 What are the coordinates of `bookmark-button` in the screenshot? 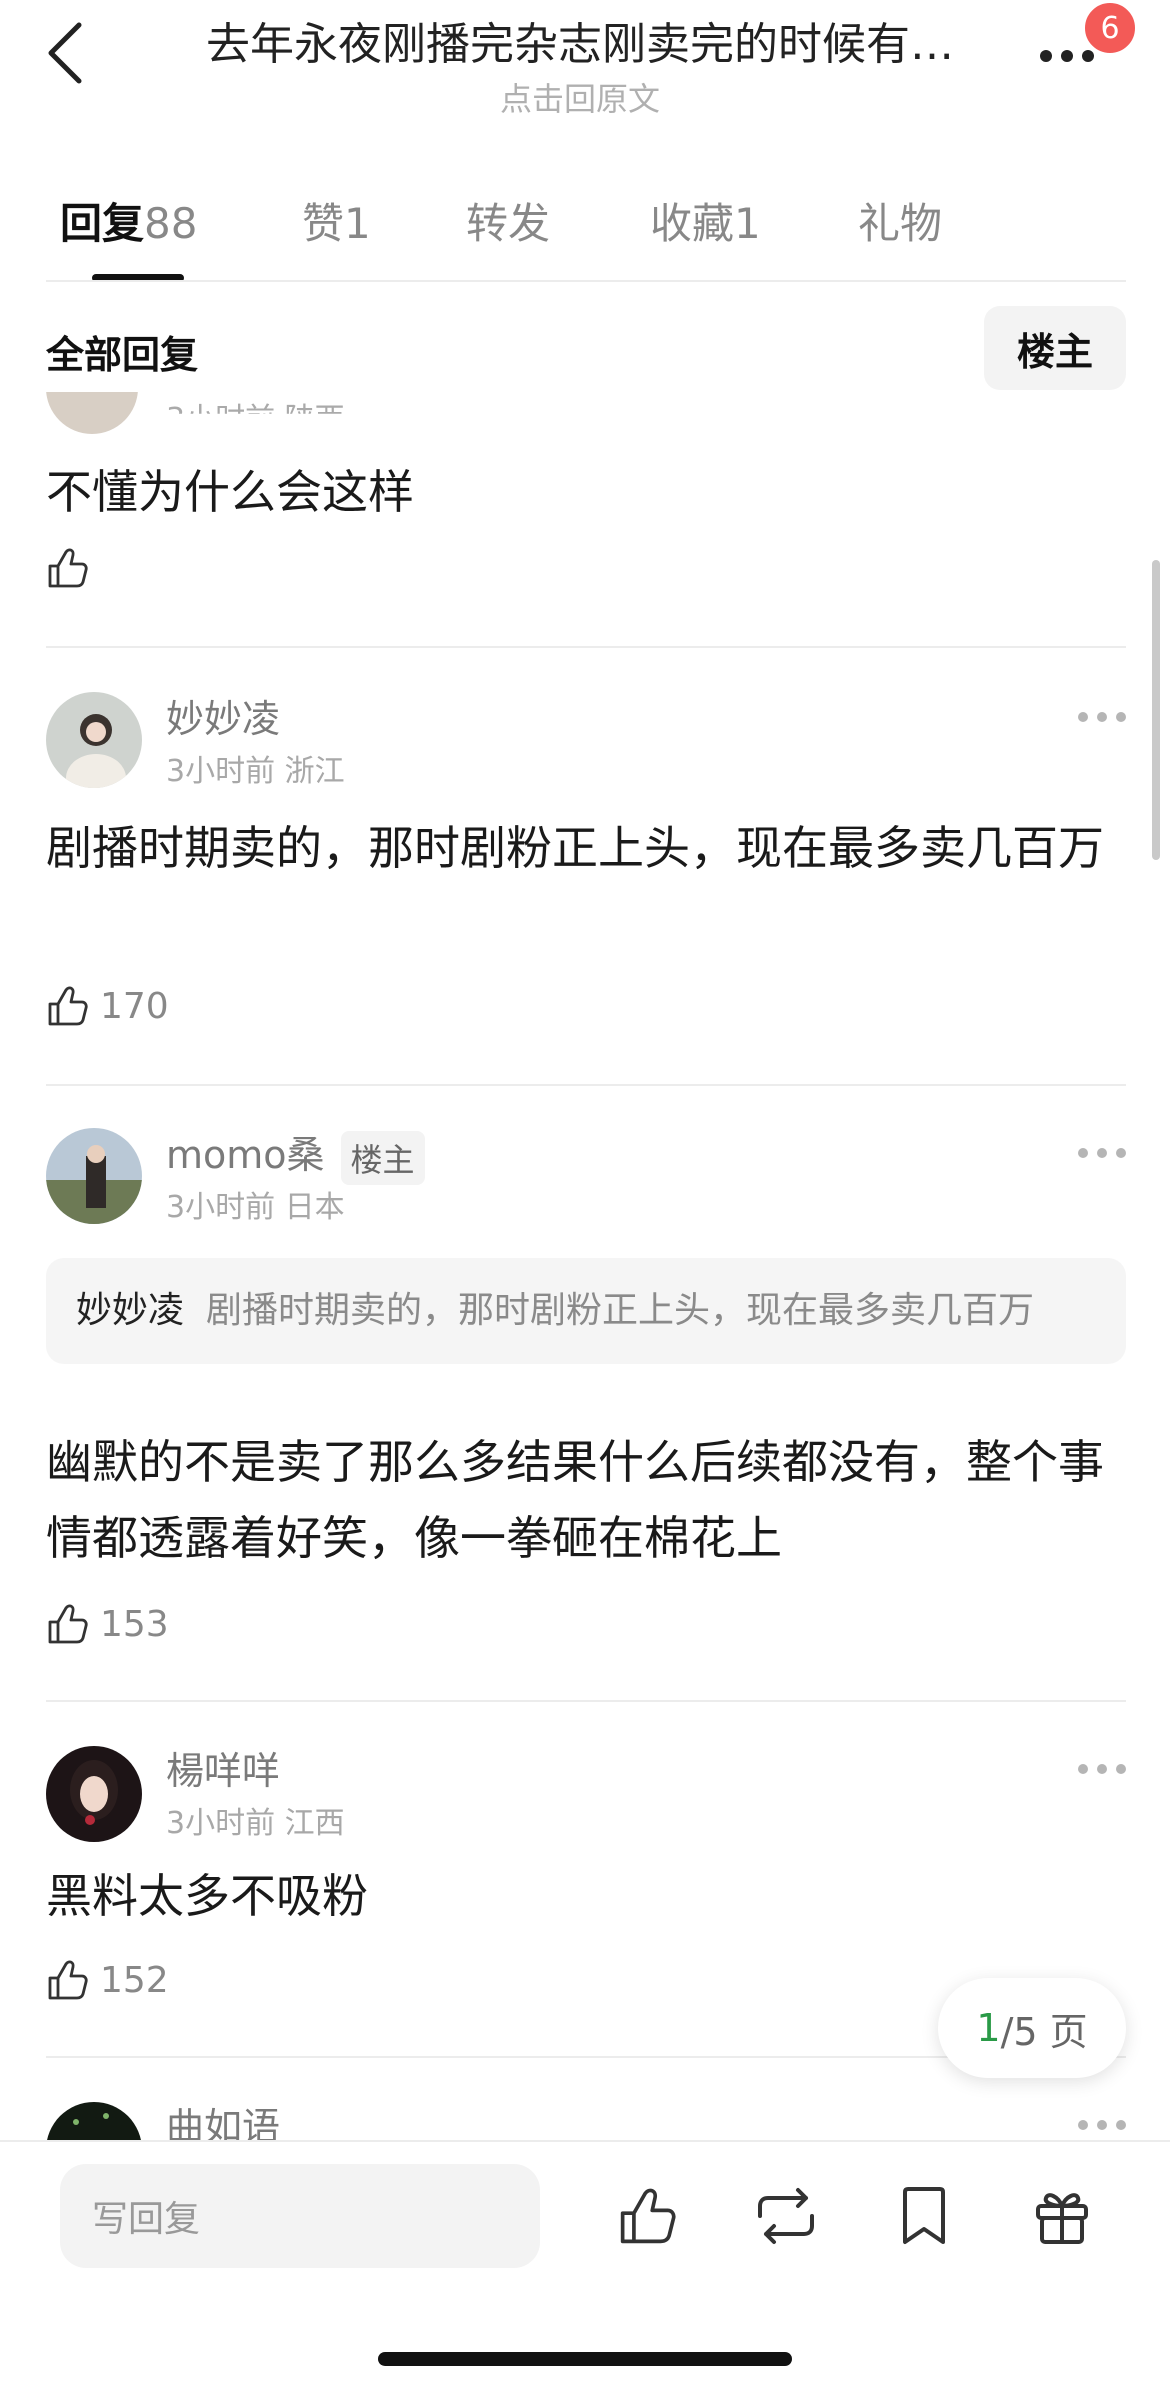 It's located at (924, 2216).